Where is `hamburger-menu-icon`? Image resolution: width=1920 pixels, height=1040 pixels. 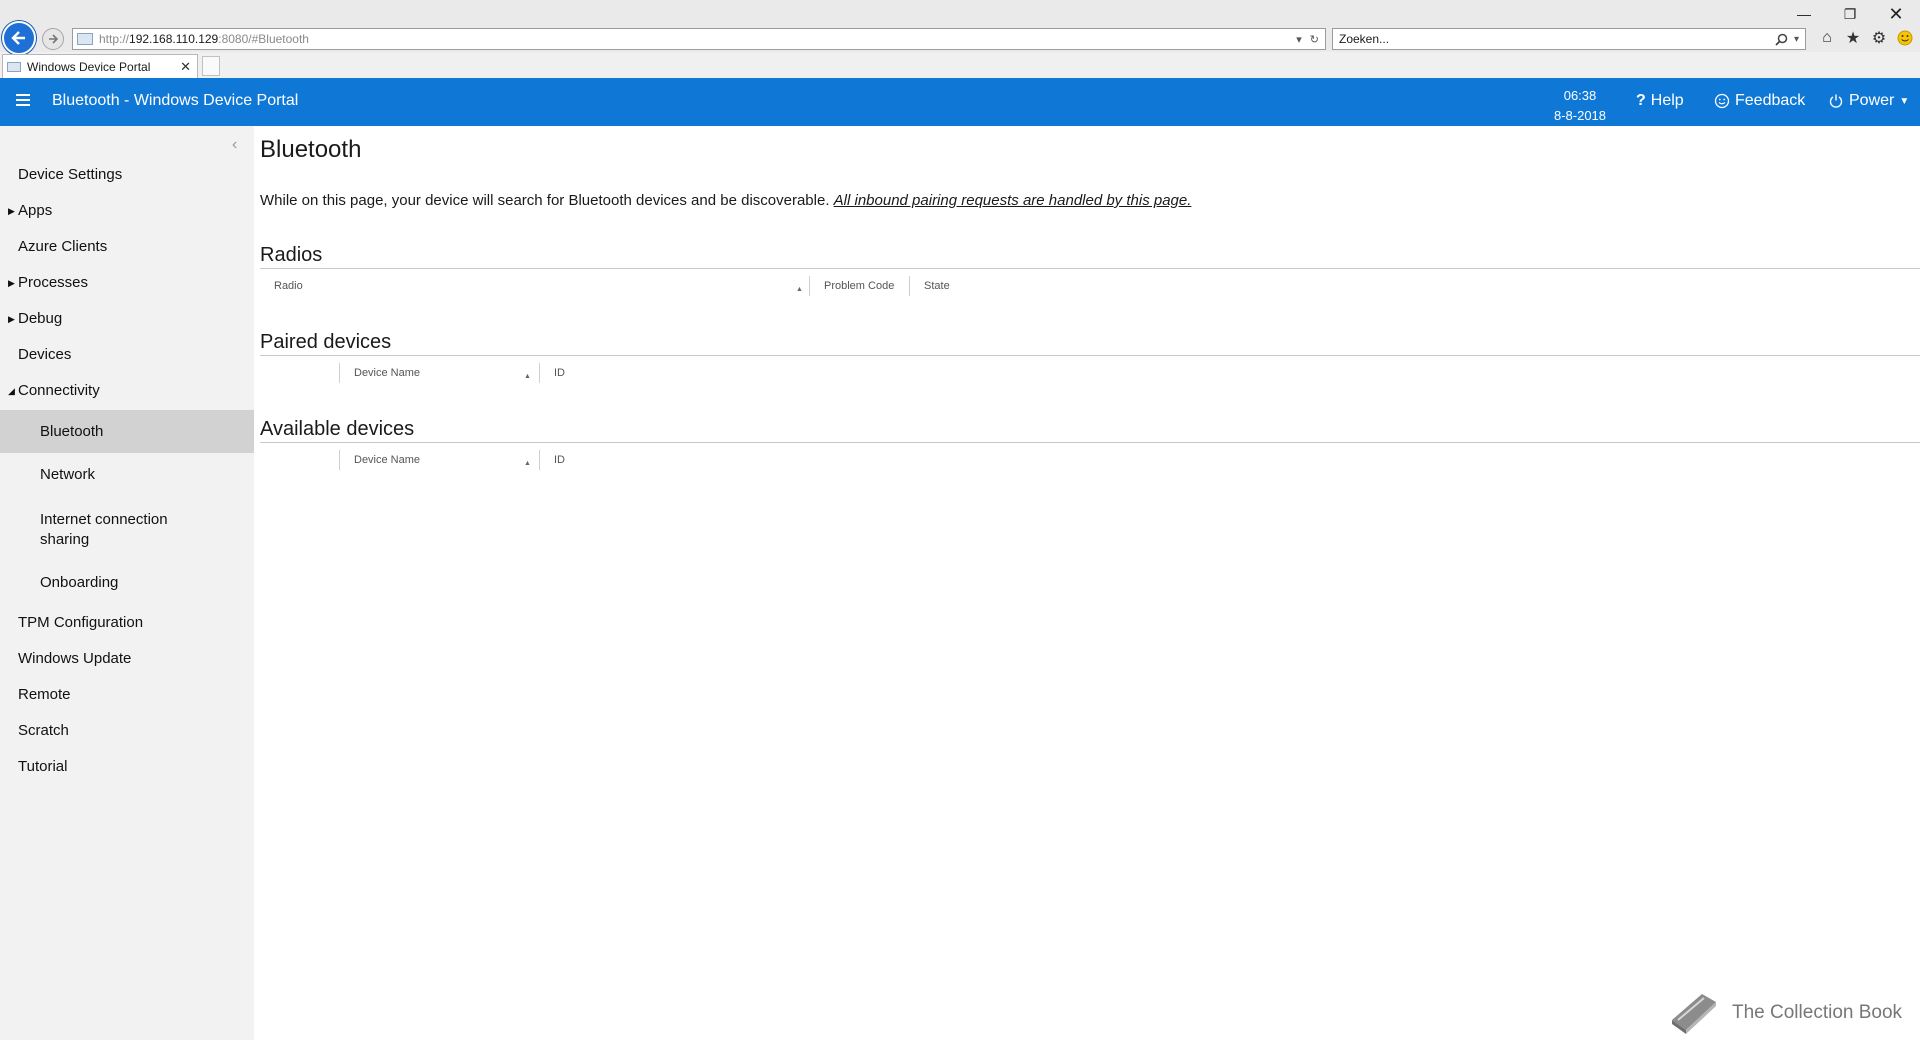 hamburger-menu-icon is located at coordinates (23, 100).